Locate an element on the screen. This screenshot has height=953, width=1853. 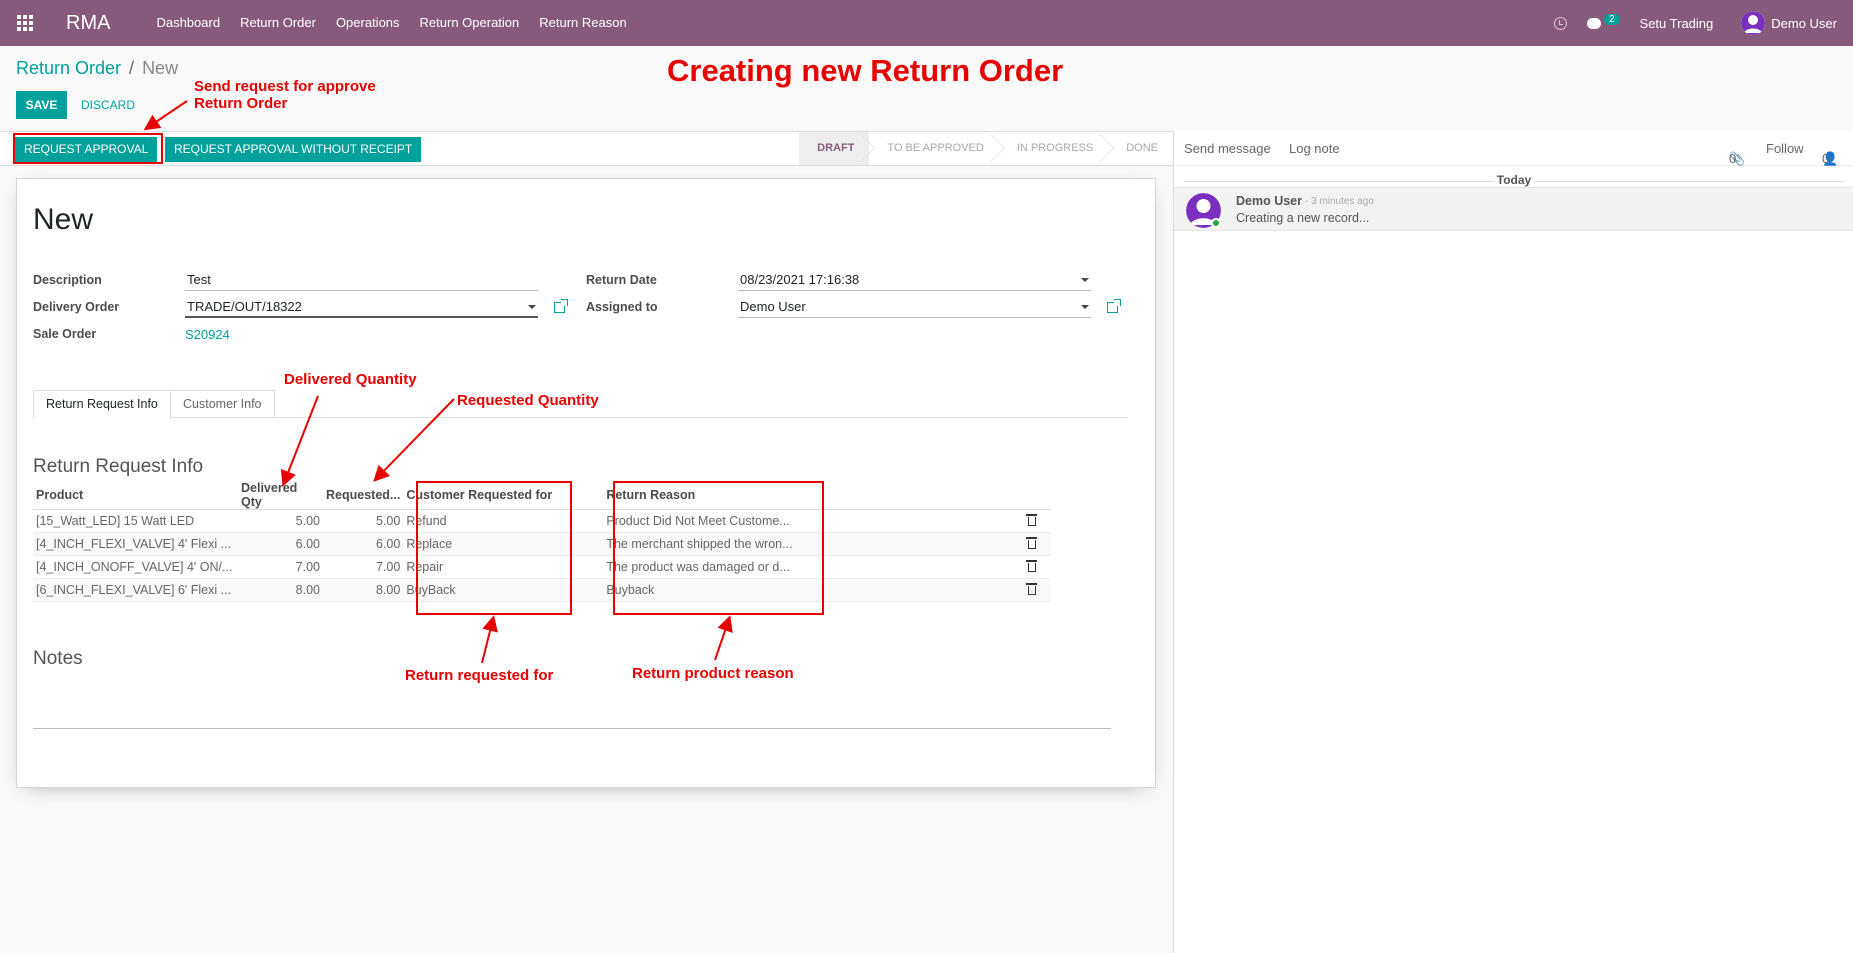
cell-product: [15_Watt_LED] 15 Watt LED is located at coordinates (135, 521).